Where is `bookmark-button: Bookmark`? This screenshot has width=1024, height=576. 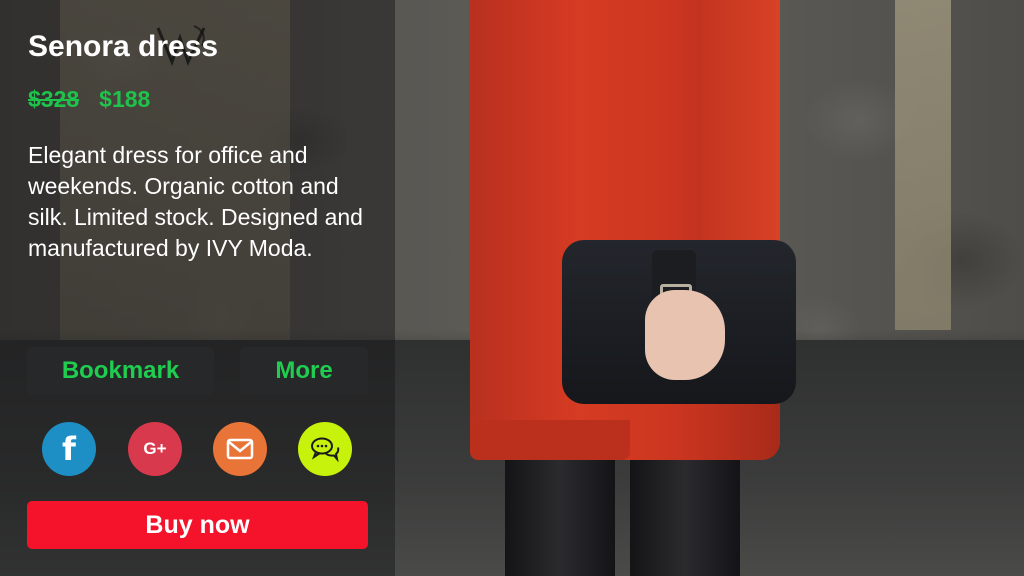 bookmark-button: Bookmark is located at coordinates (120, 371).